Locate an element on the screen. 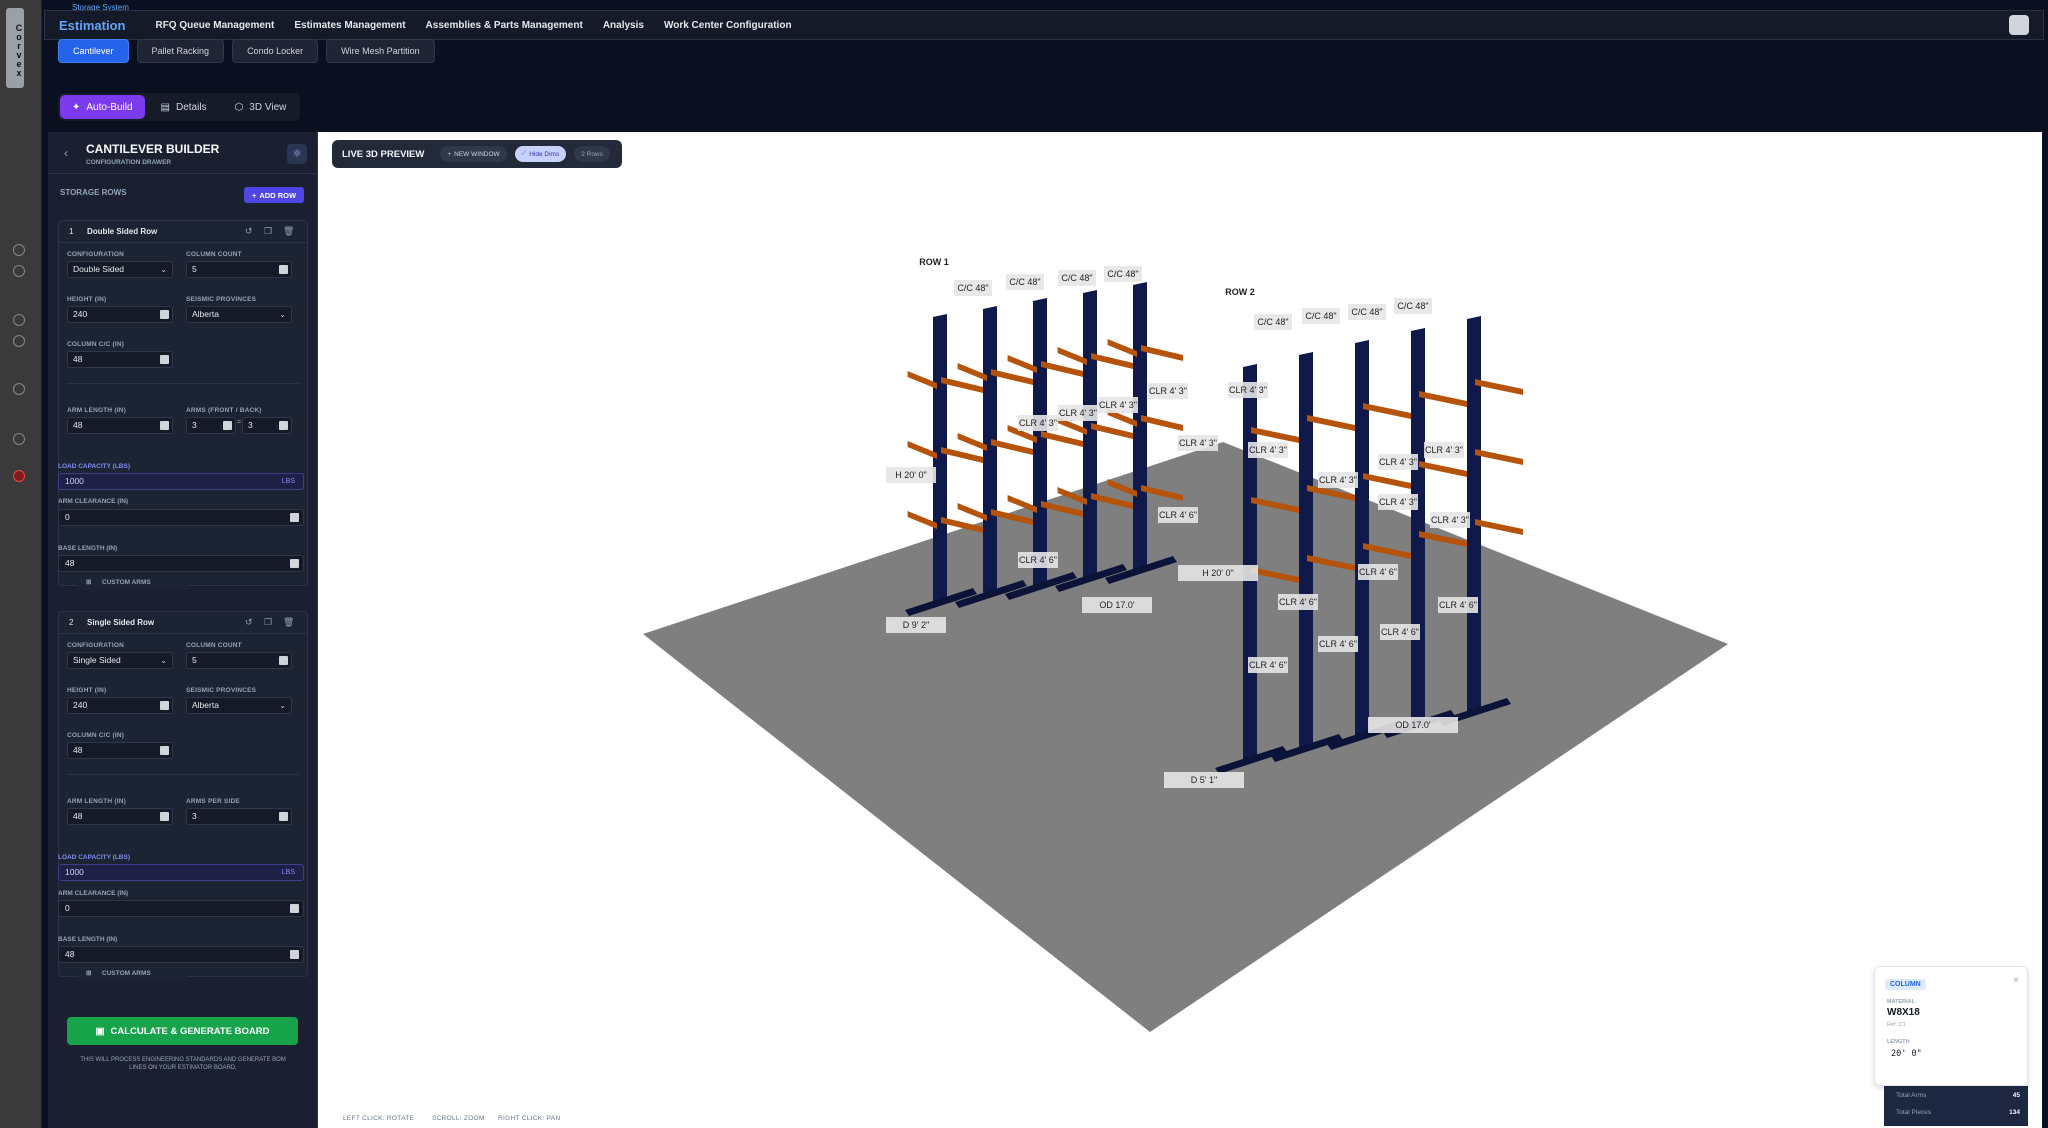 The image size is (2048, 1128). load-capacity-input: 1000 LBS is located at coordinates (181, 872).